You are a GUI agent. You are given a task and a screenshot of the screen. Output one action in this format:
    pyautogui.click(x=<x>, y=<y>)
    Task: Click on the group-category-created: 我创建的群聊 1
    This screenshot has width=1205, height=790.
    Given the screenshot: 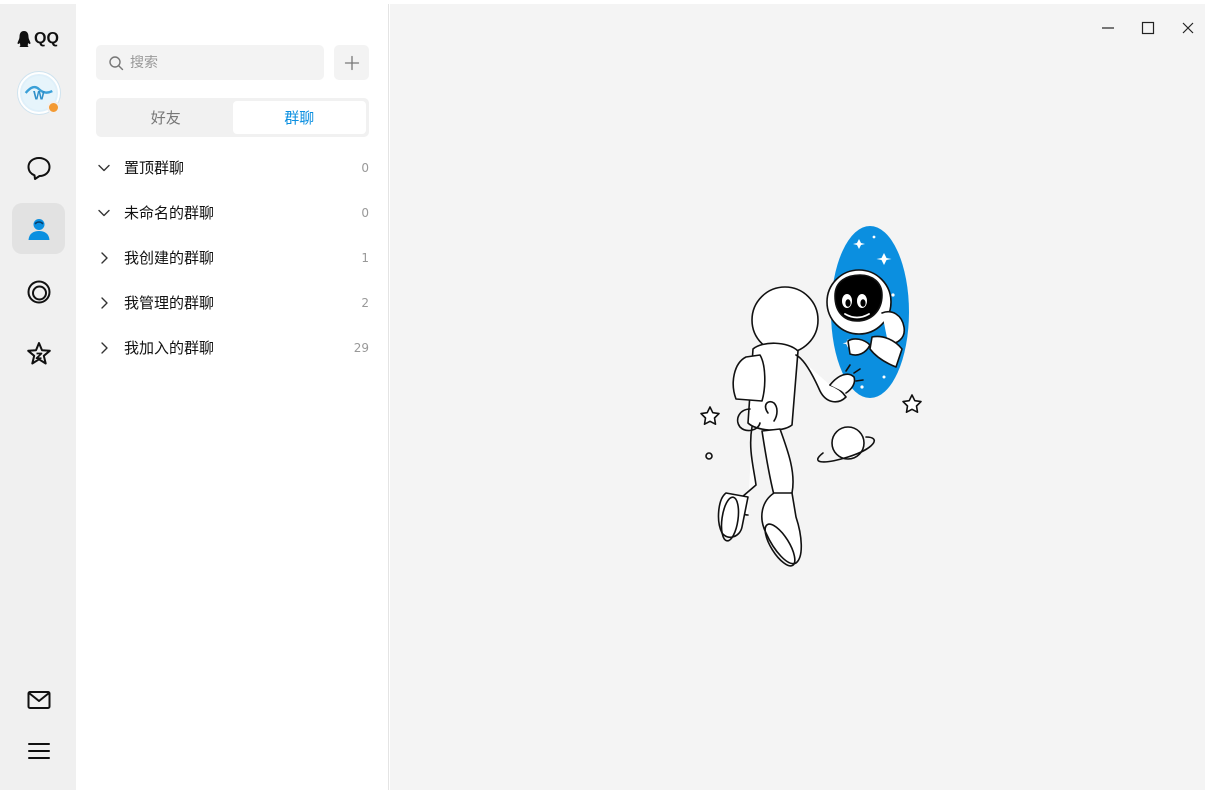 What is the action you would take?
    pyautogui.click(x=232, y=257)
    